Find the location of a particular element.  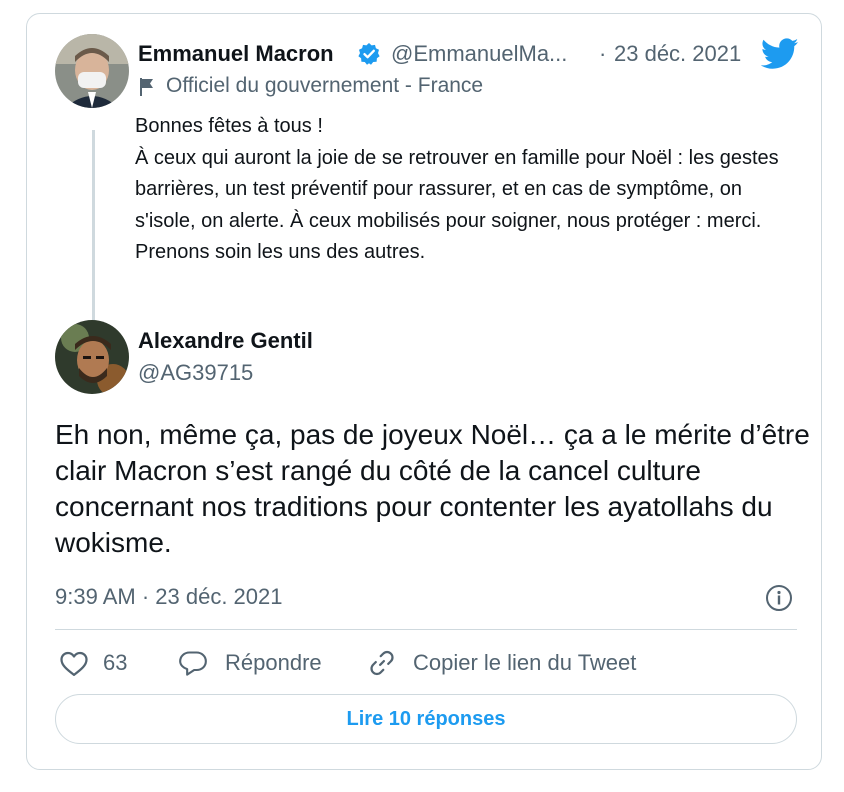

gentil-avatar is located at coordinates (92, 357).